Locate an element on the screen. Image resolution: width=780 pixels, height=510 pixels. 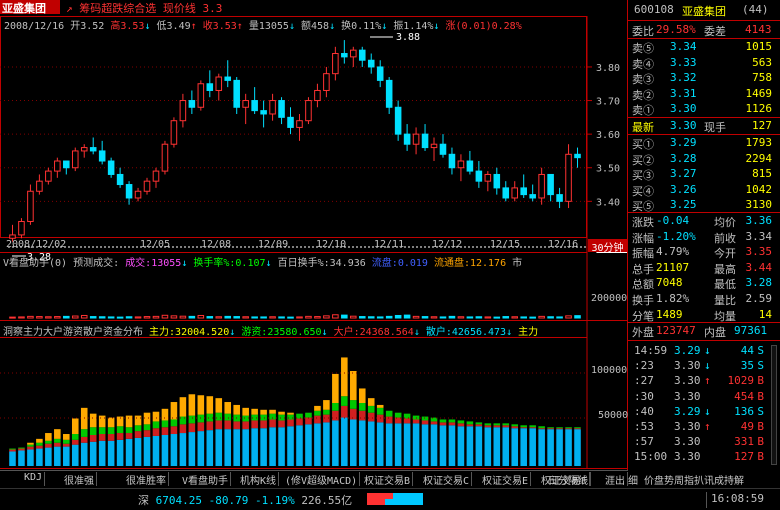
tab-rfgx: 日分隔线 is located at coordinates (568, 479).